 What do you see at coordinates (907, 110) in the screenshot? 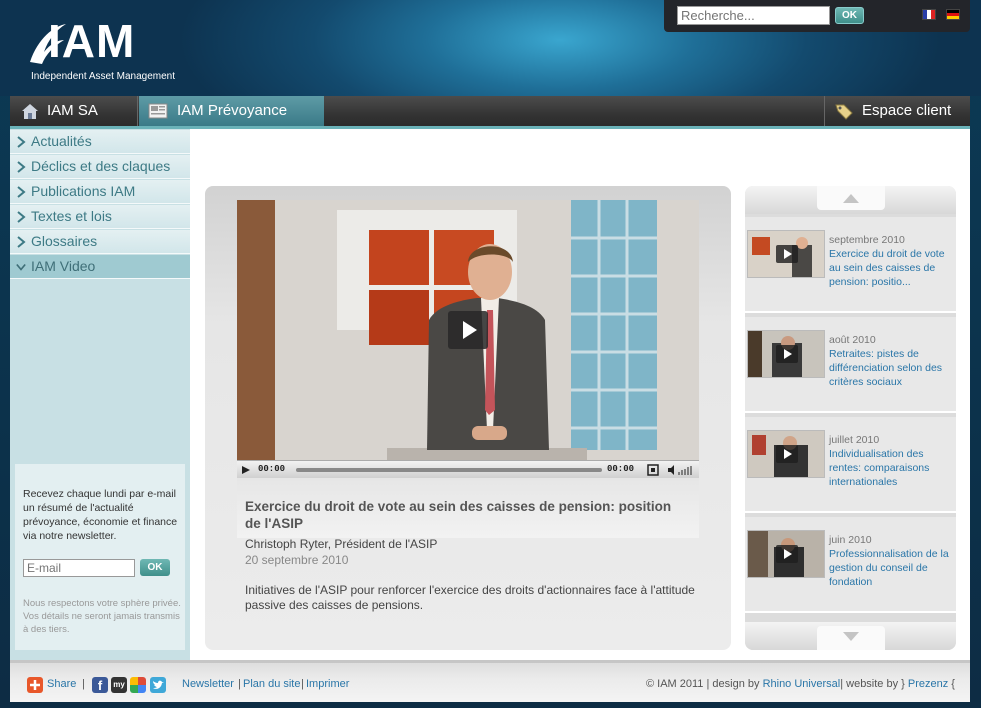
I see `tab-label: Espace client` at bounding box center [907, 110].